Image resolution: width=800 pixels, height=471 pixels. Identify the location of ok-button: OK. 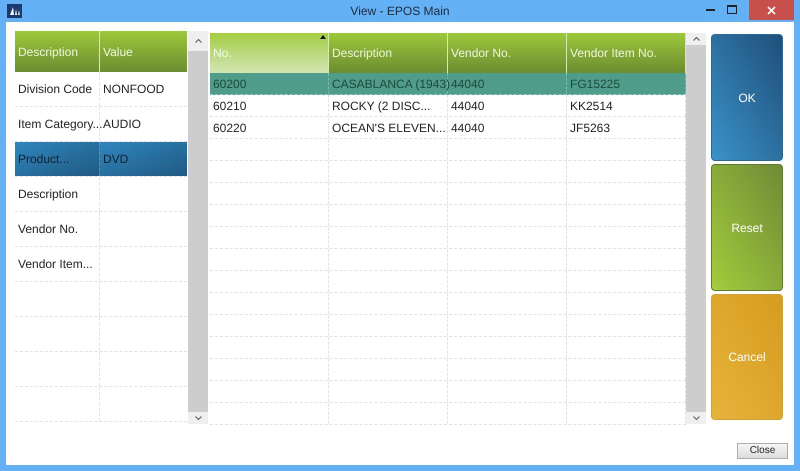
(747, 97).